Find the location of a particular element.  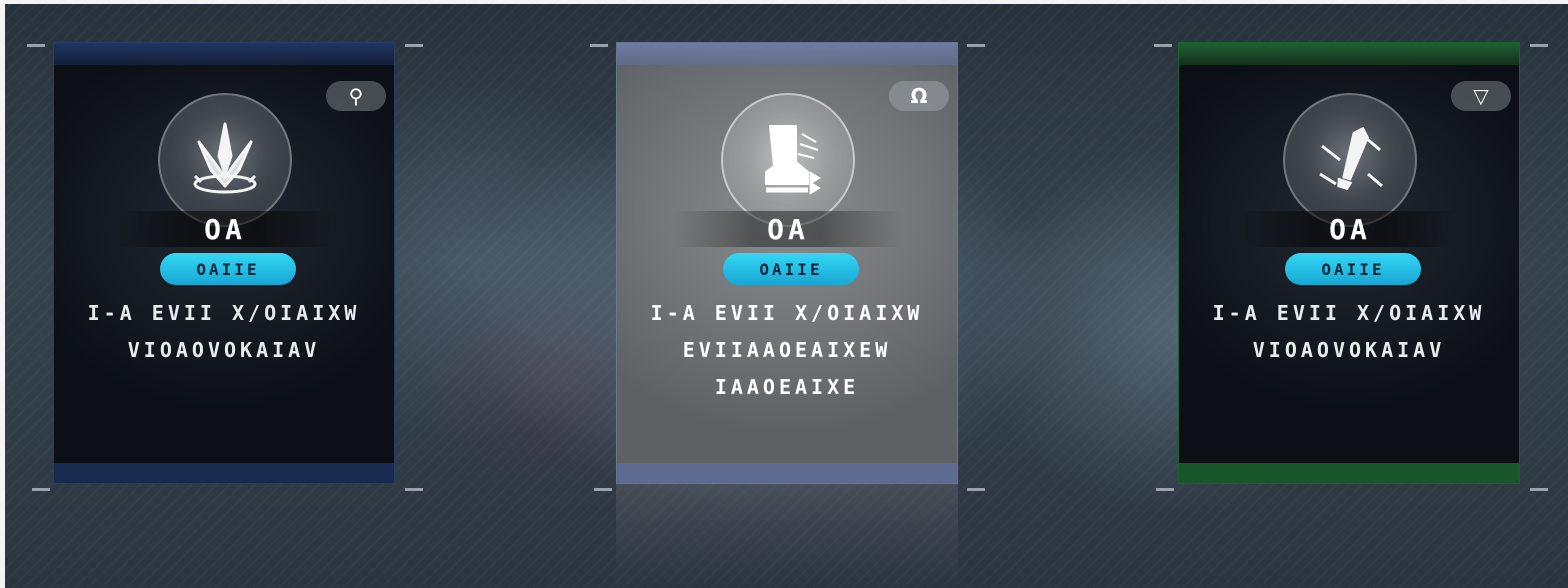

selected-card-glow is located at coordinates (787, 534).